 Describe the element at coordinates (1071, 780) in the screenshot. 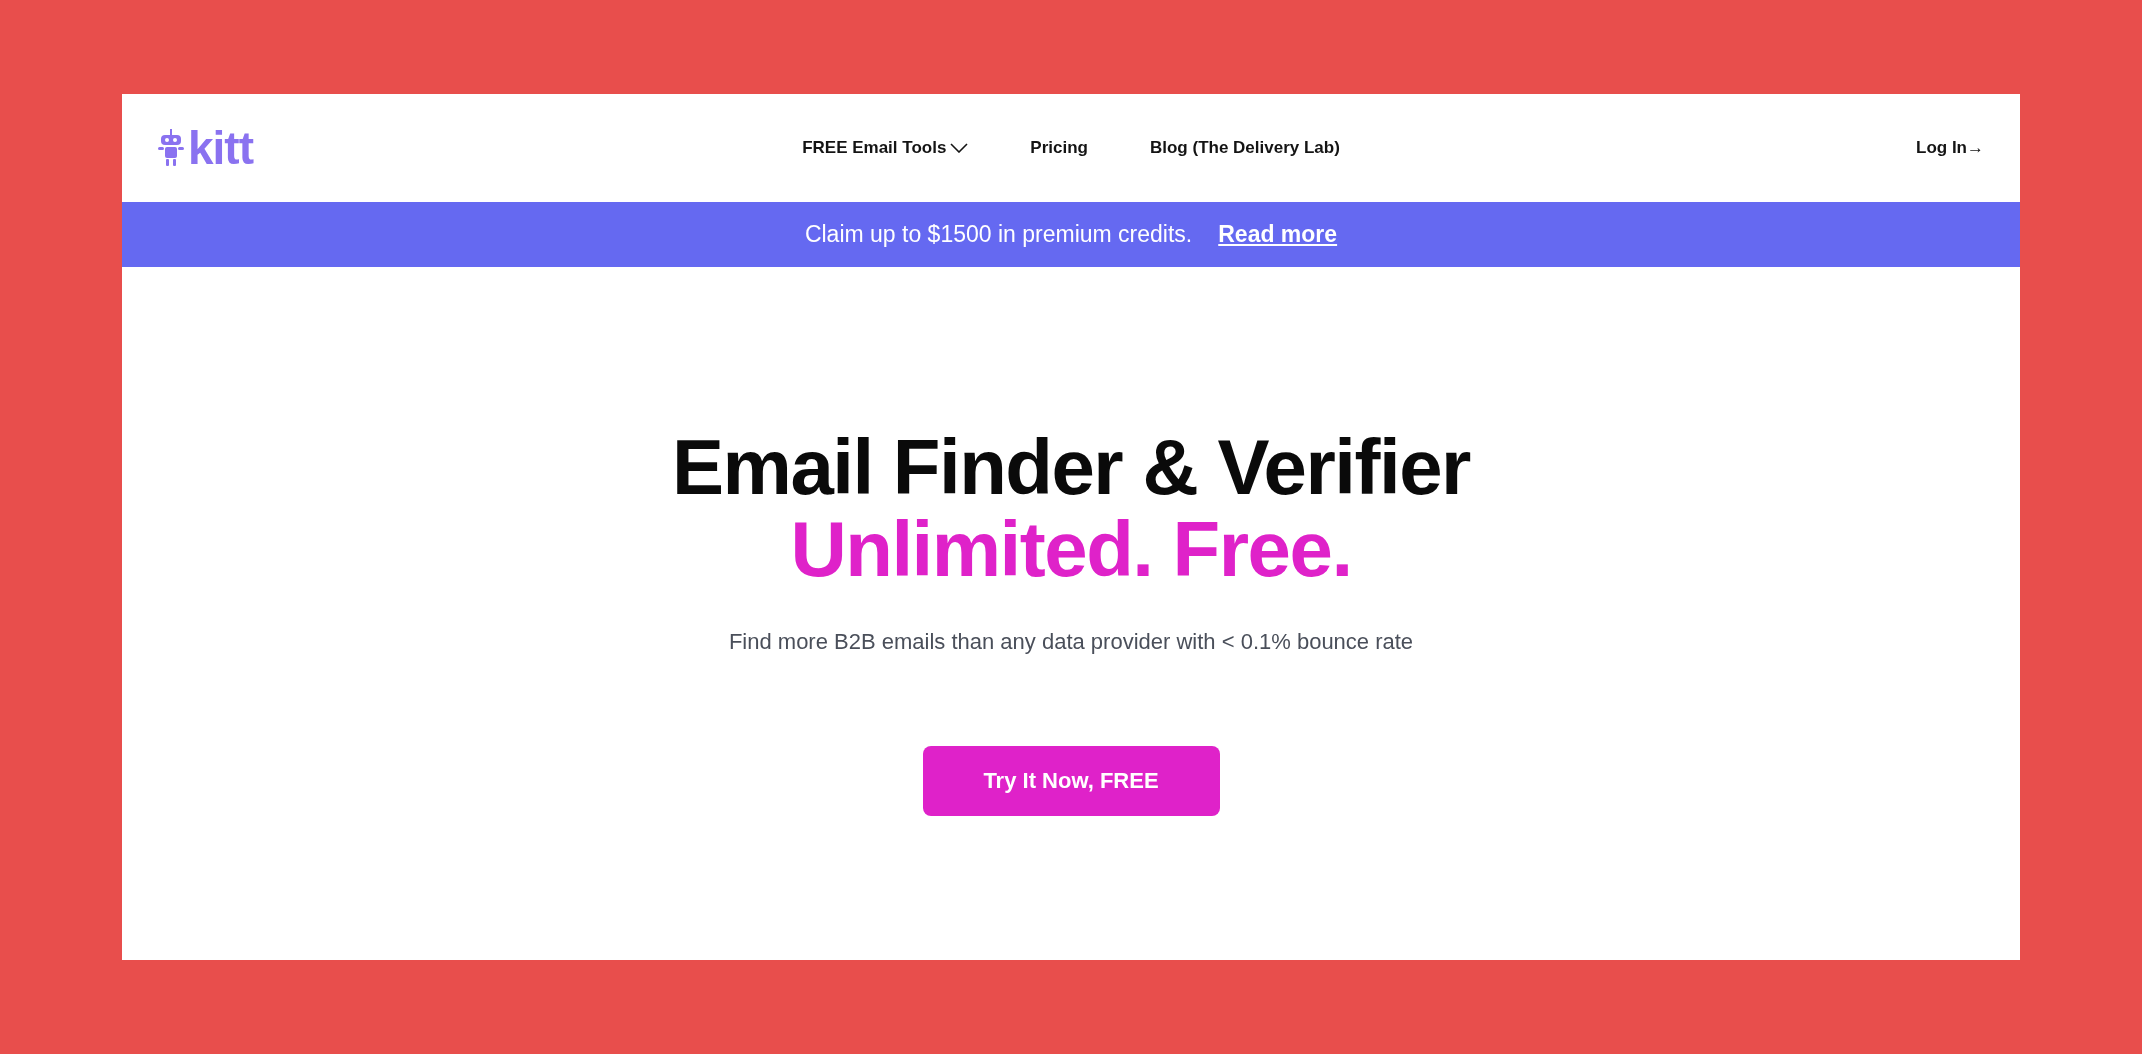

I see `try-now-button: Try It Now, FREE` at that location.